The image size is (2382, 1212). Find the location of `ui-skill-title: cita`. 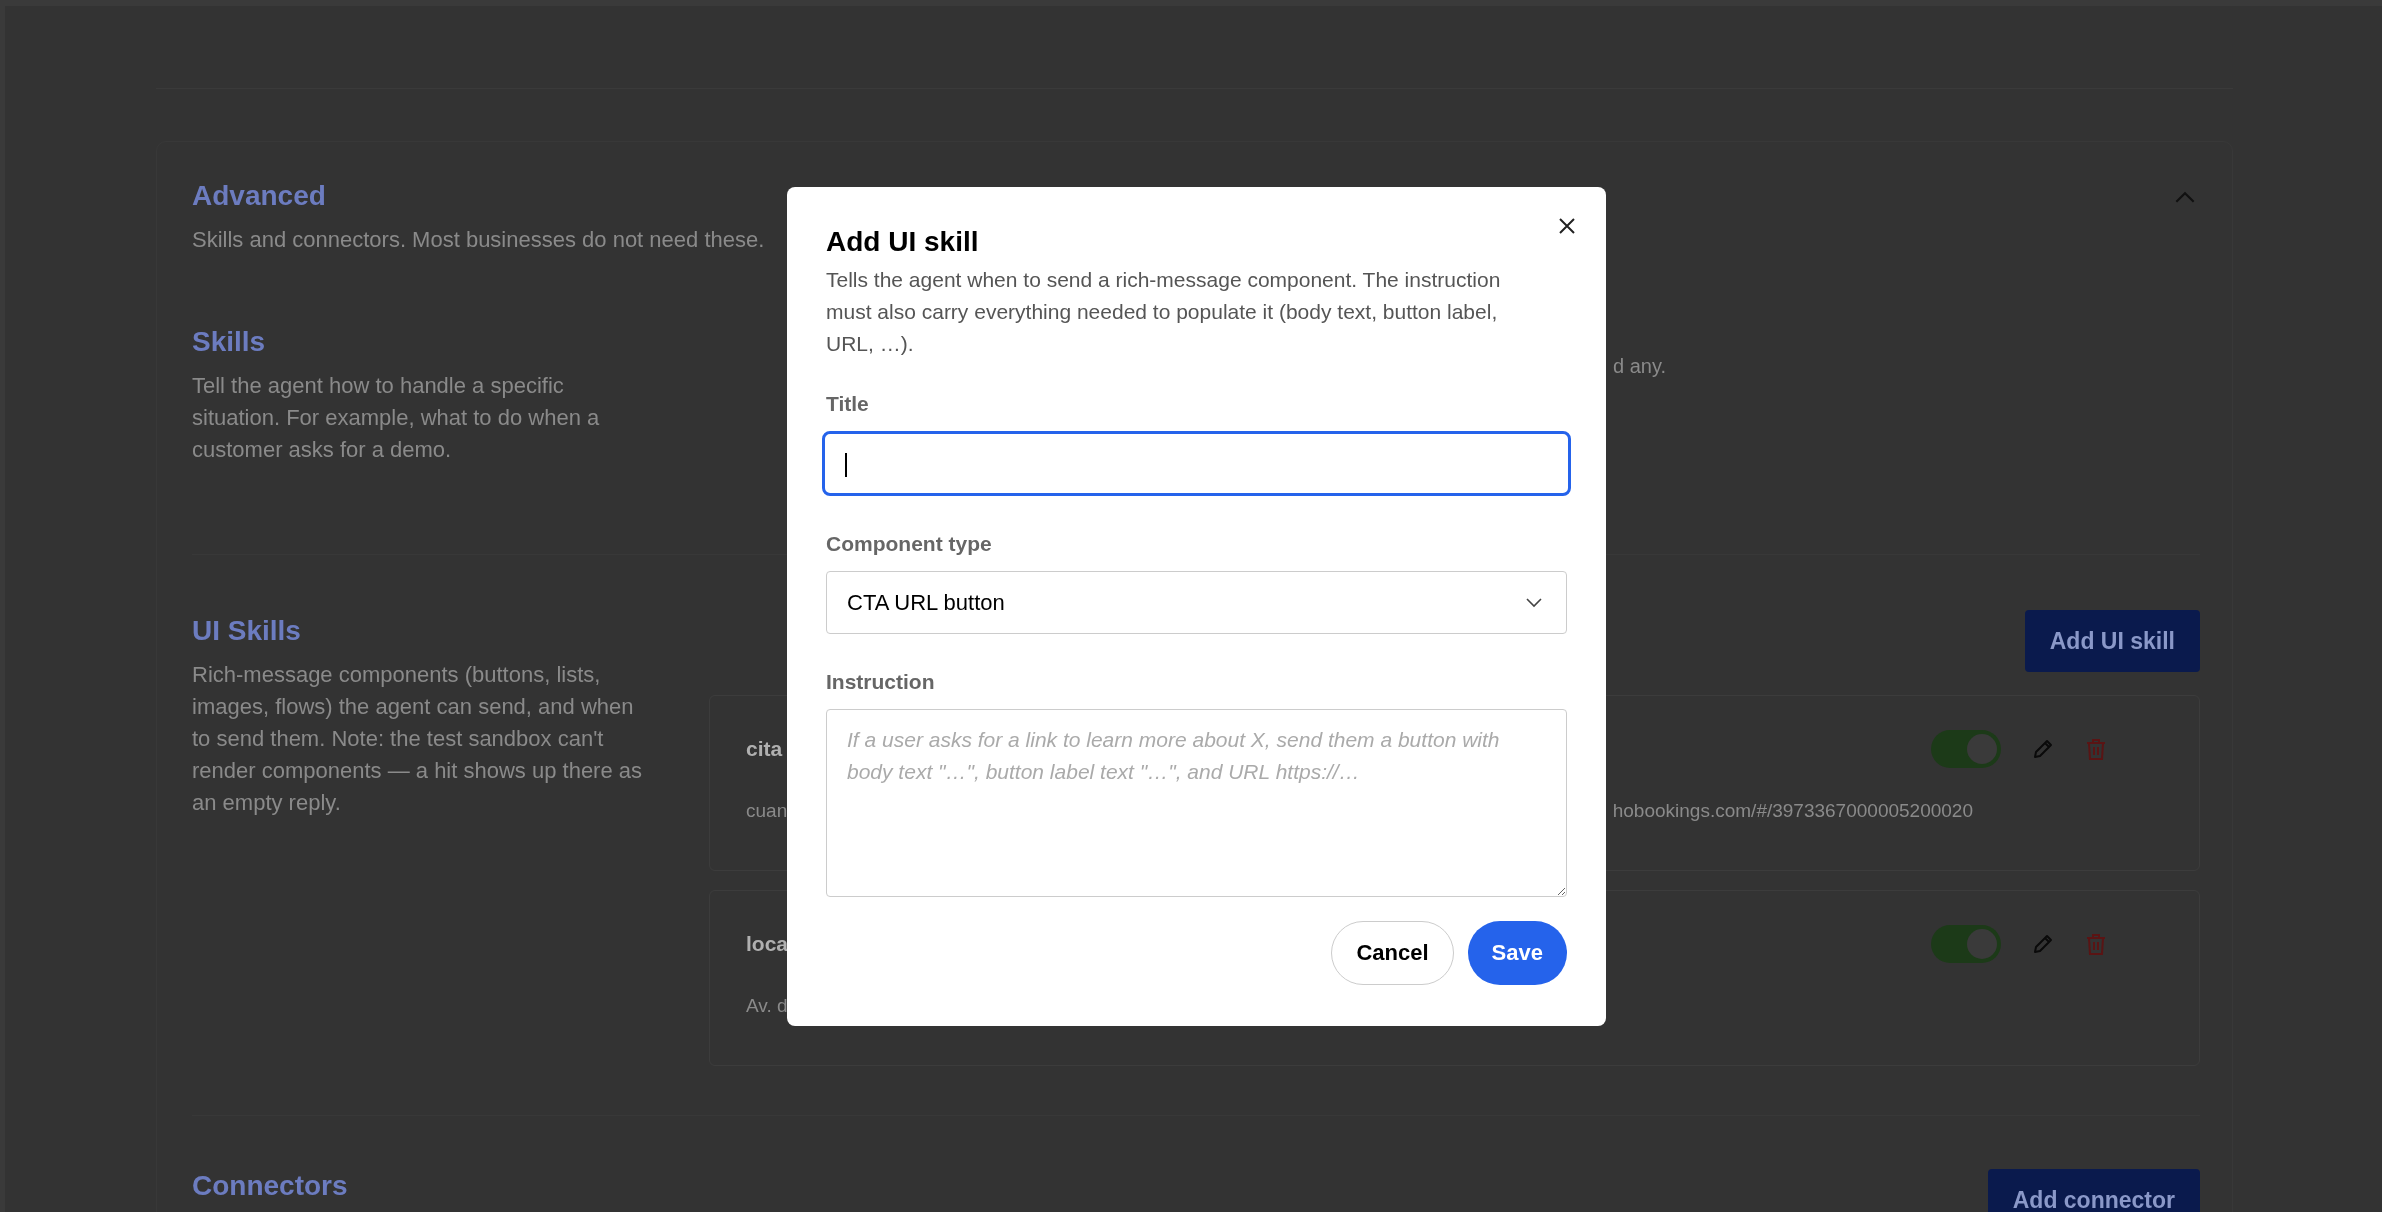

ui-skill-title: cita is located at coordinates (764, 749).